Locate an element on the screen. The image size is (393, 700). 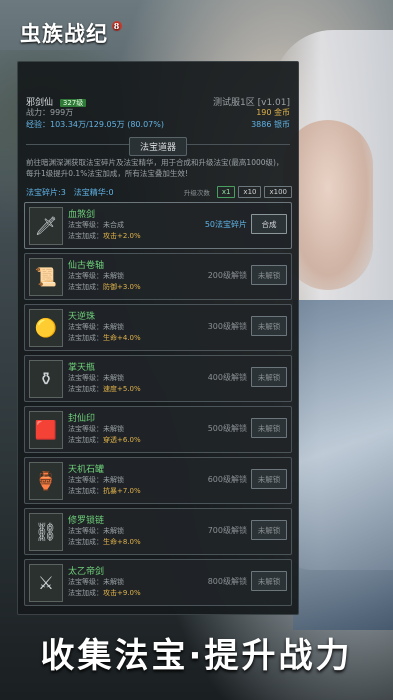
bonus-value: 攻击+2.0% is located at coordinates (122, 236).